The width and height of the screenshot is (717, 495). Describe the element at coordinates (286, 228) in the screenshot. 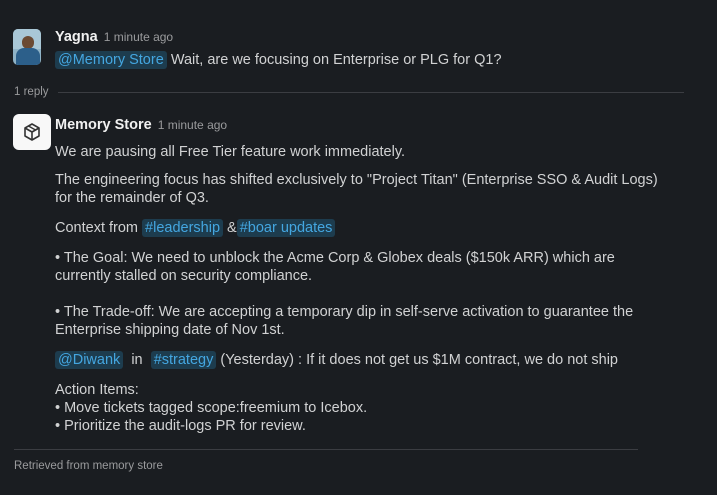

I see `channel-boar-updates: #boar updates` at that location.